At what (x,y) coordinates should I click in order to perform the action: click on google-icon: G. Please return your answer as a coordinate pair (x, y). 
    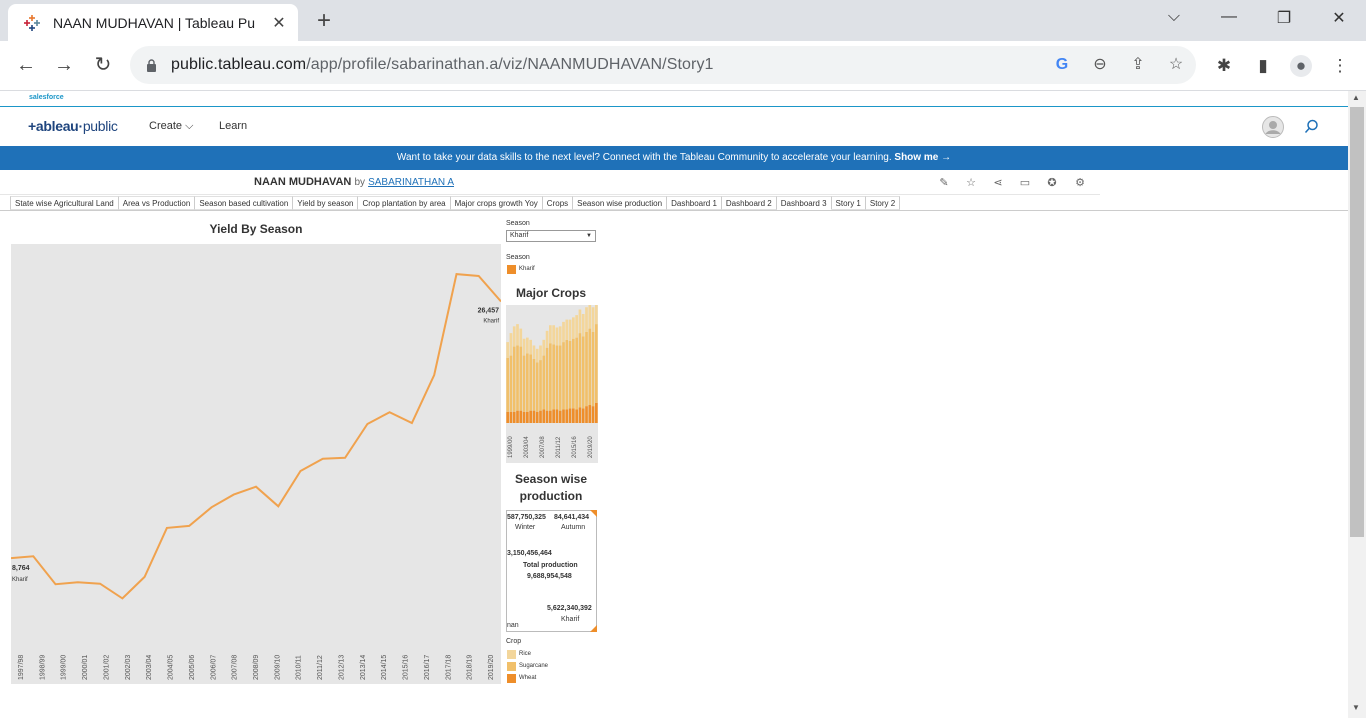
    Looking at the image, I should click on (1062, 65).